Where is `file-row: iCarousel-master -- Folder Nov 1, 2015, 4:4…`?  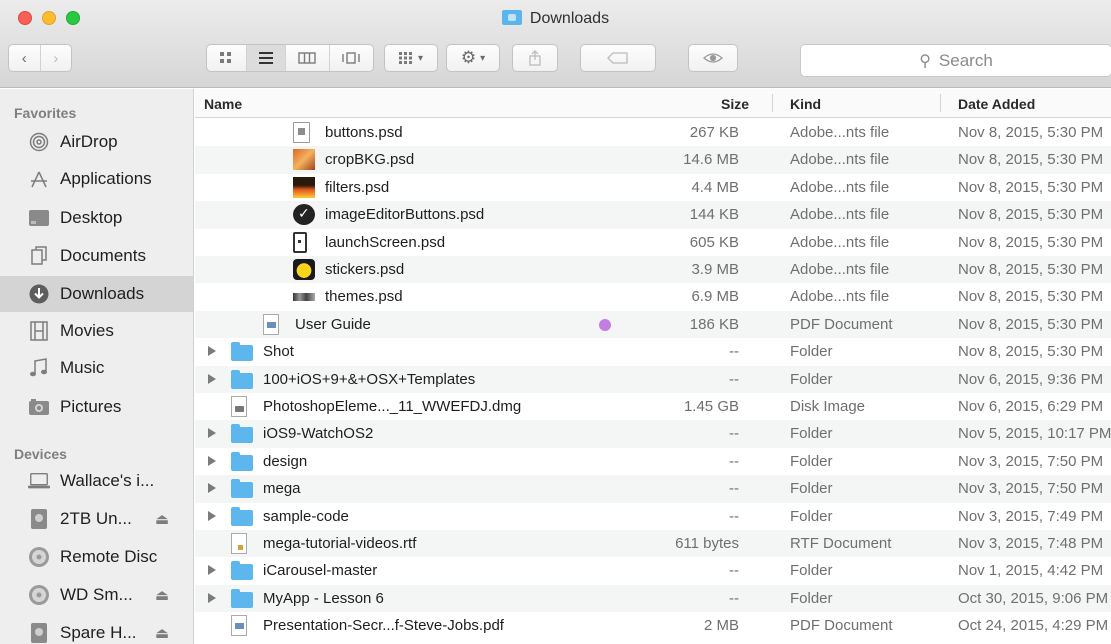
file-row: iCarousel-master -- Folder Nov 1, 2015, 4:4… is located at coordinates (653, 570).